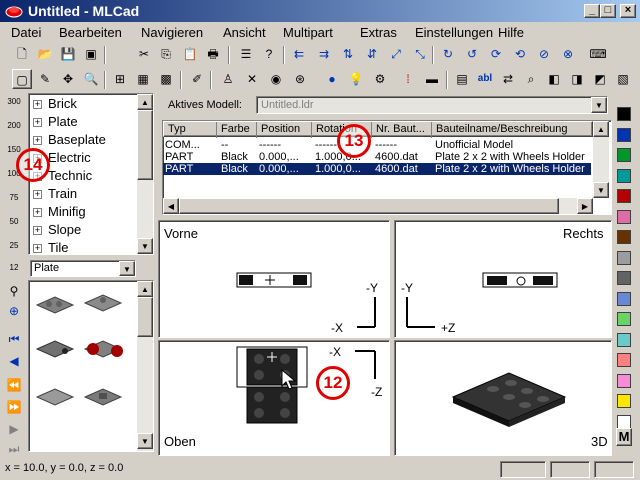 The height and width of the screenshot is (480, 640). Describe the element at coordinates (448, 54) in the screenshot. I see `rotate-x-pos-icon: ↻` at that location.